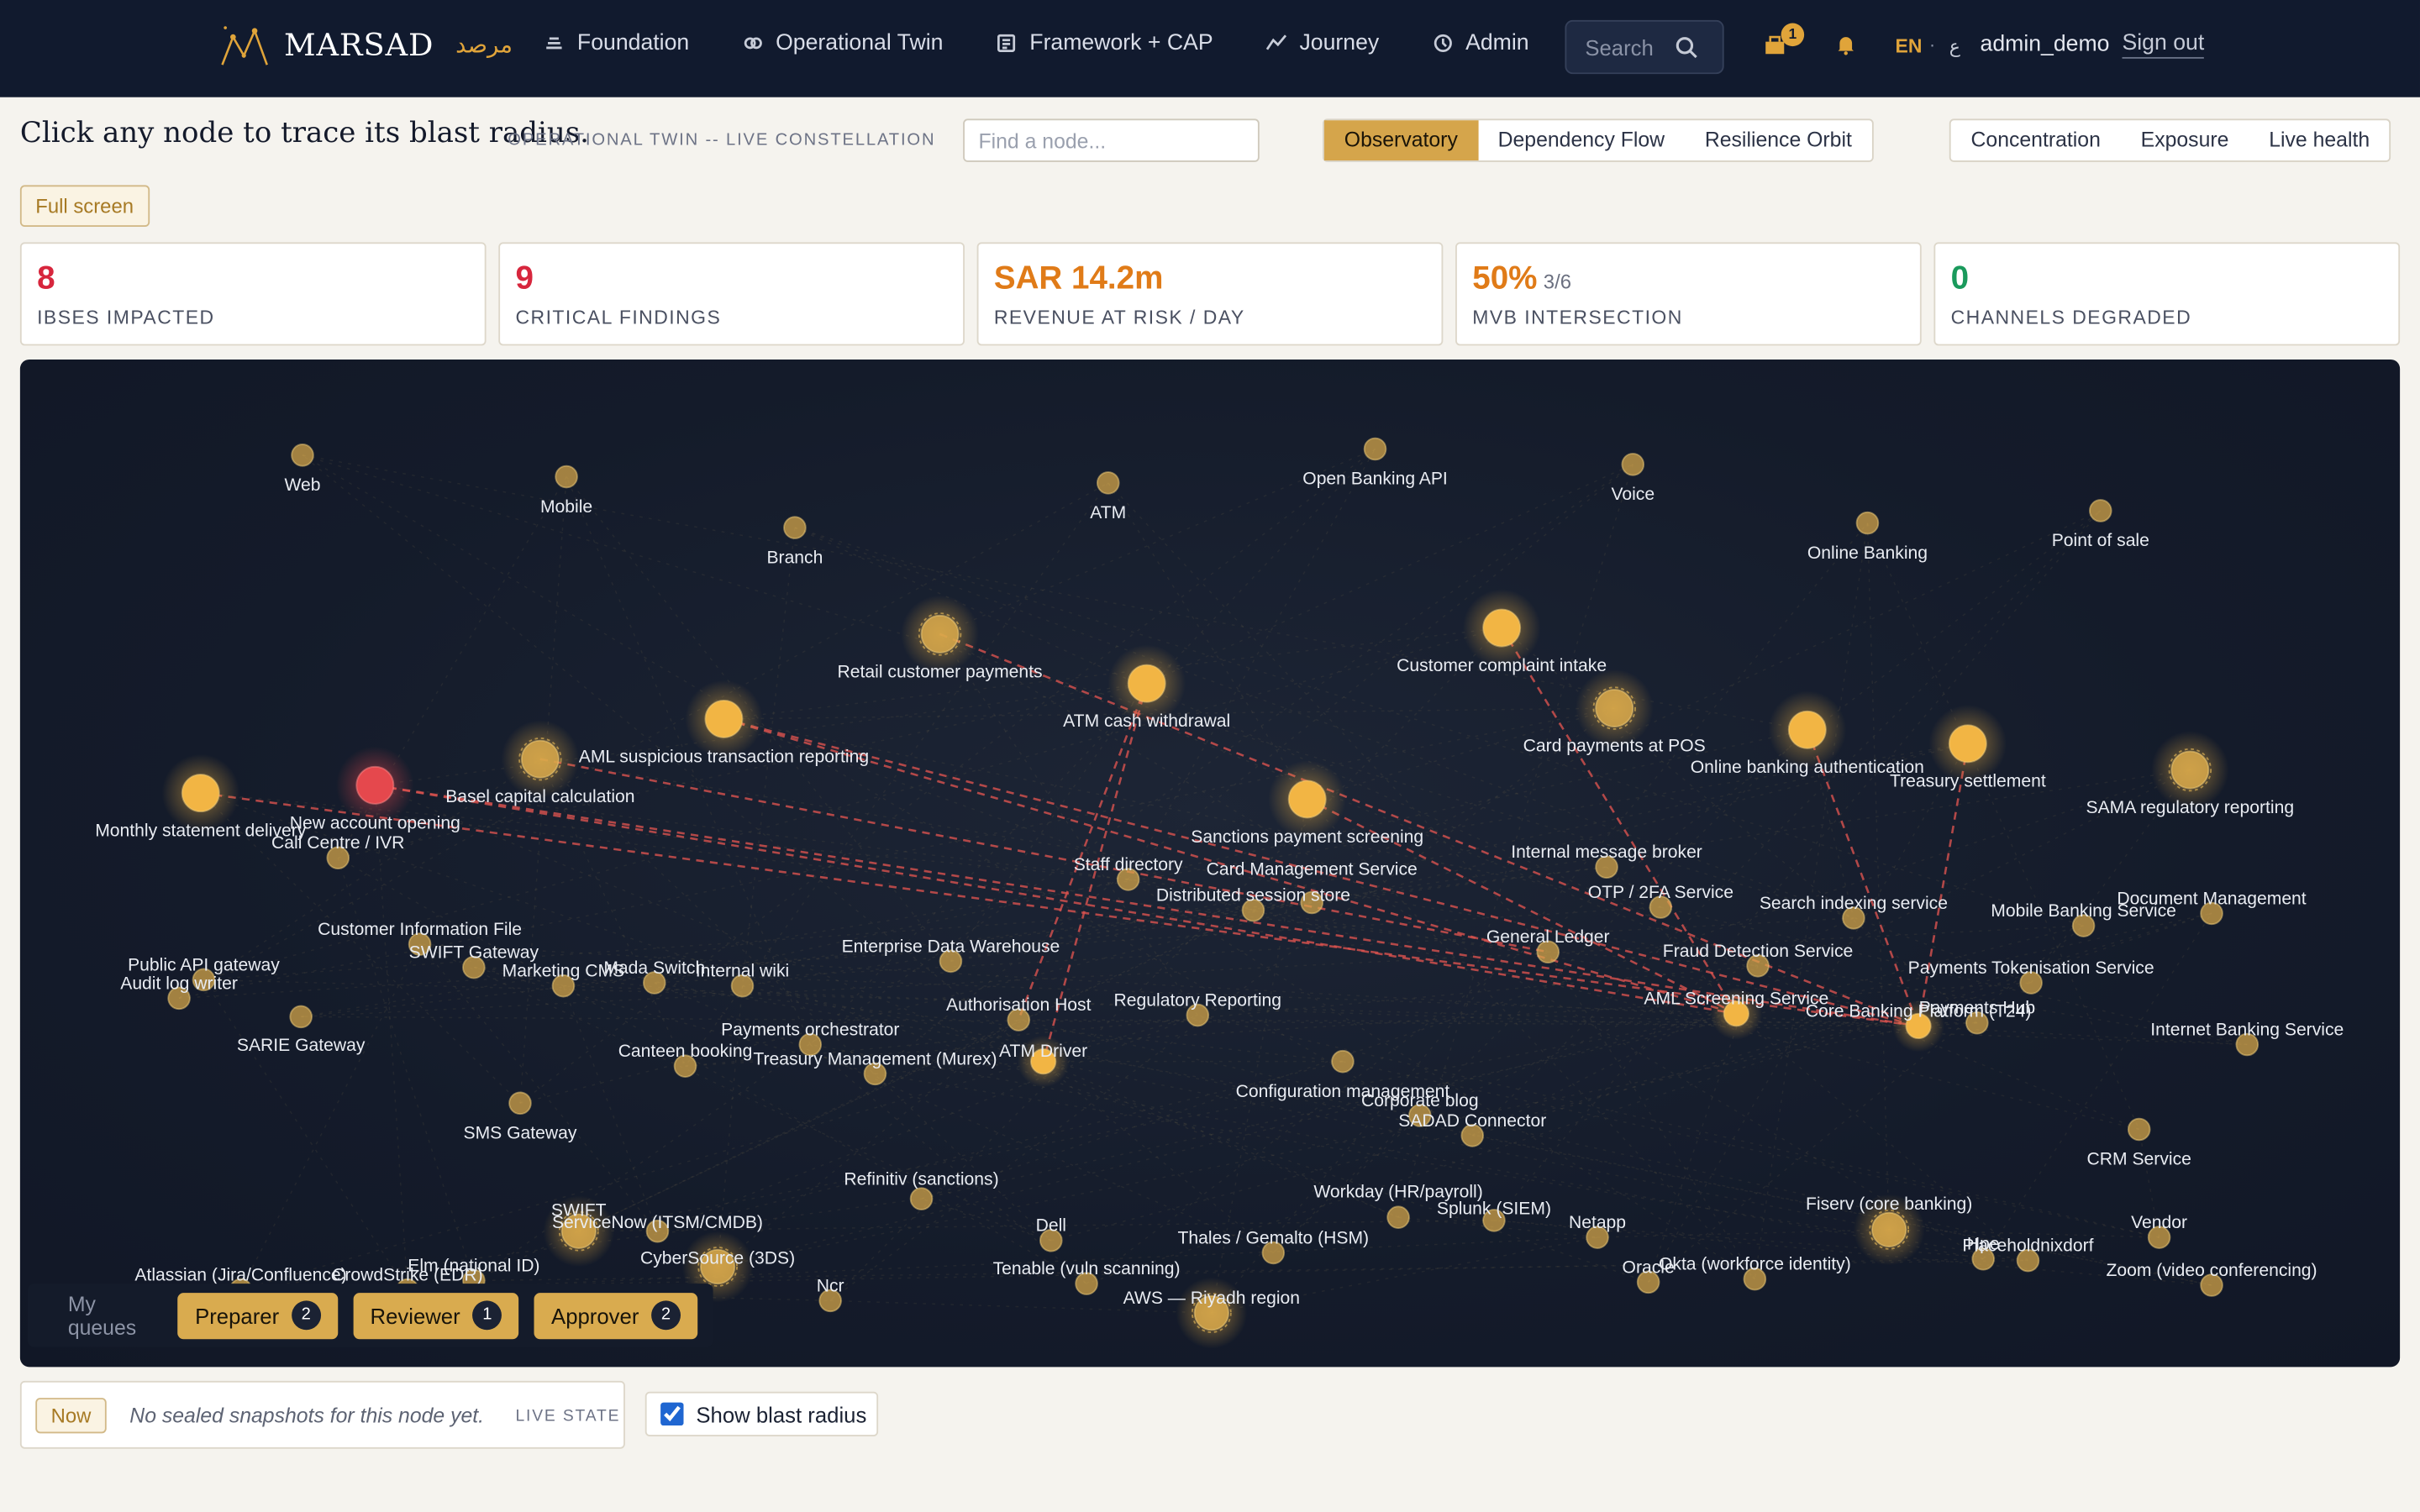  I want to click on graph-node-crms, so click(2139, 1129).